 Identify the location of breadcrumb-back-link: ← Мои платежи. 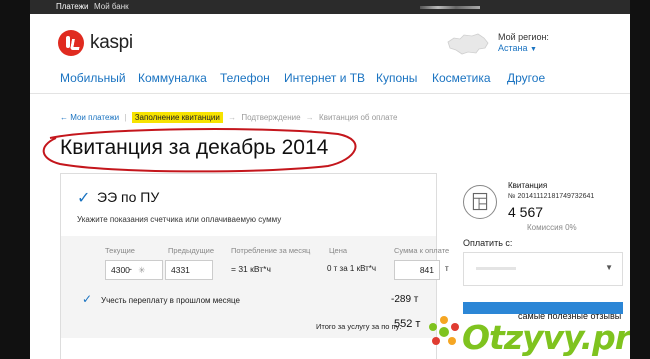
(89, 117).